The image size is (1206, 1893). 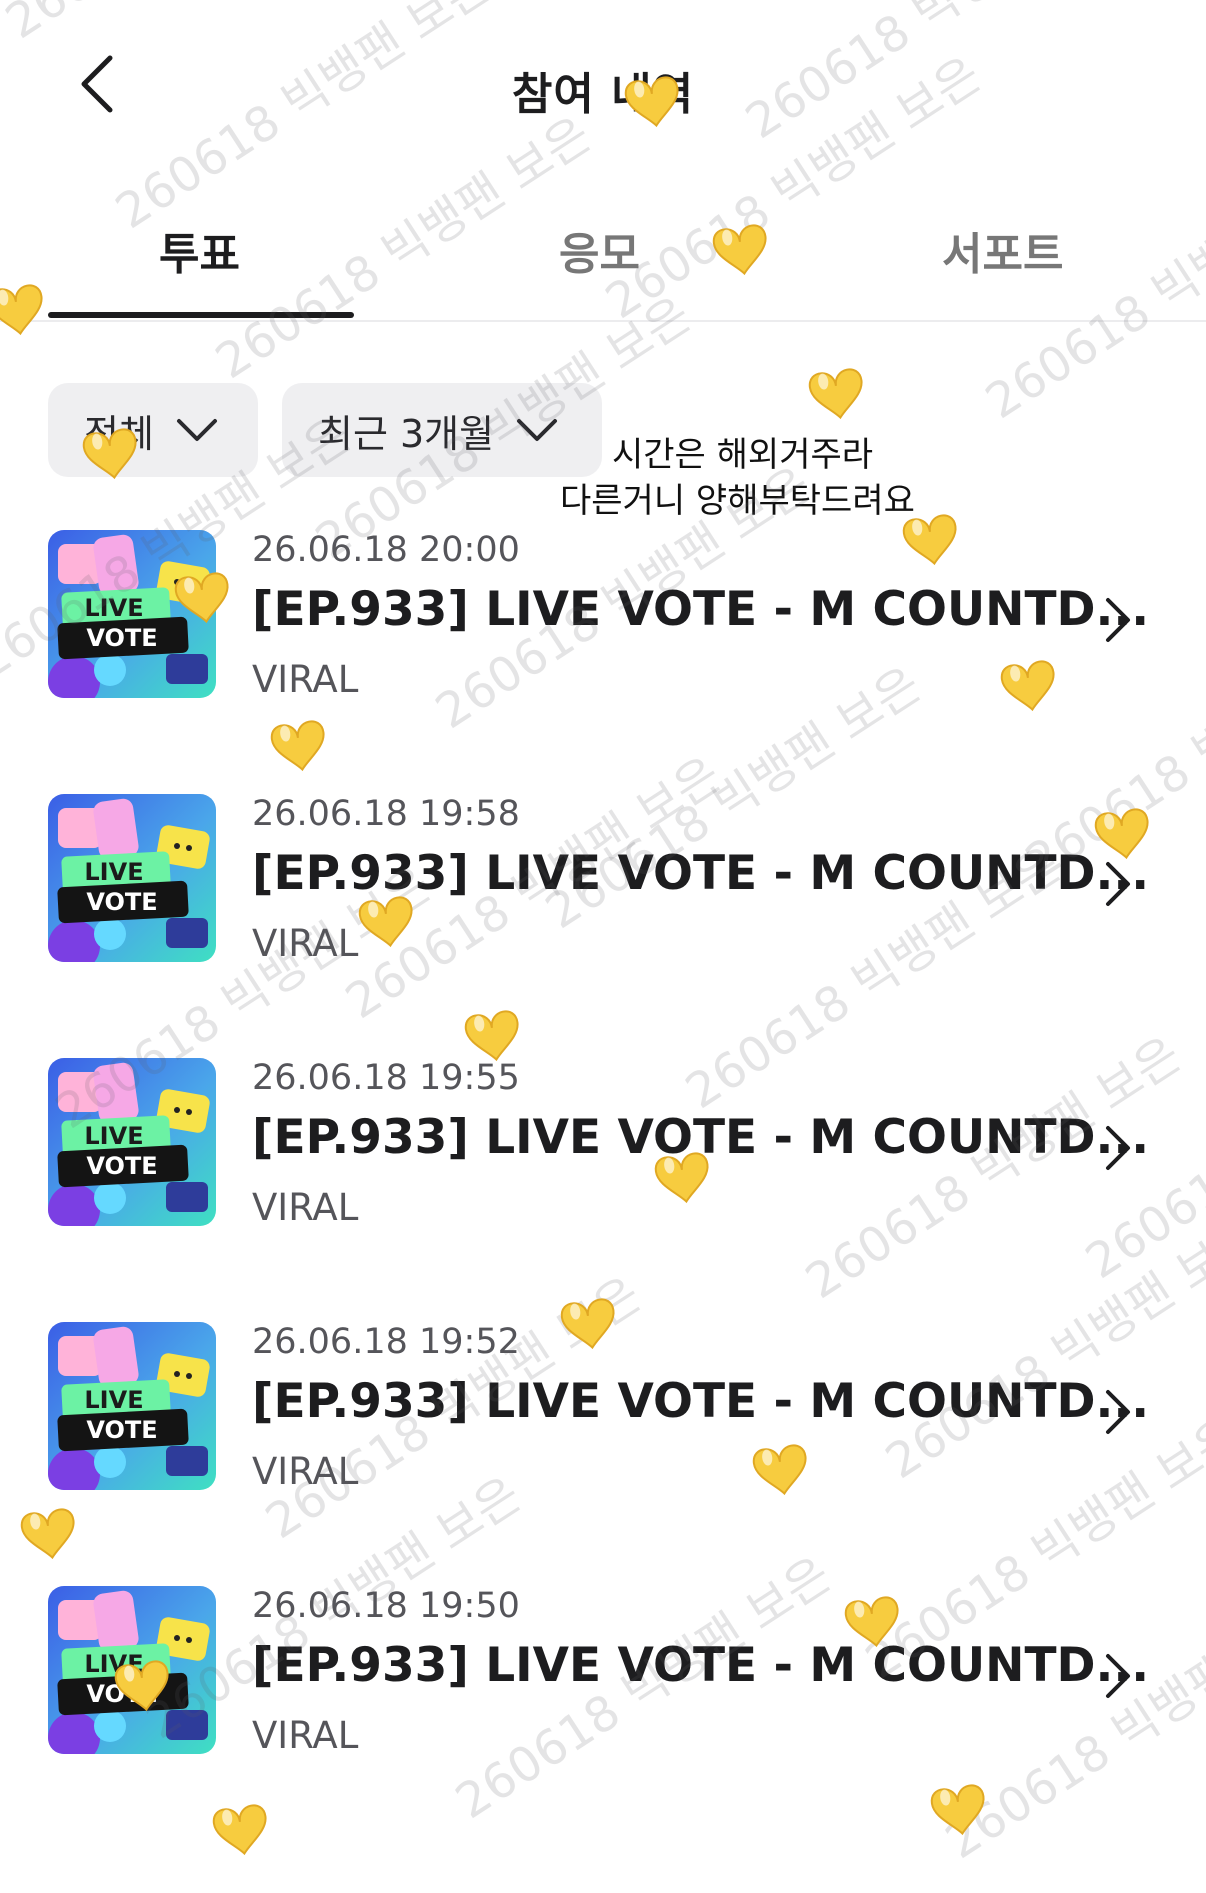 I want to click on vote-timestamp: 26.06.18 20:00, so click(x=386, y=550).